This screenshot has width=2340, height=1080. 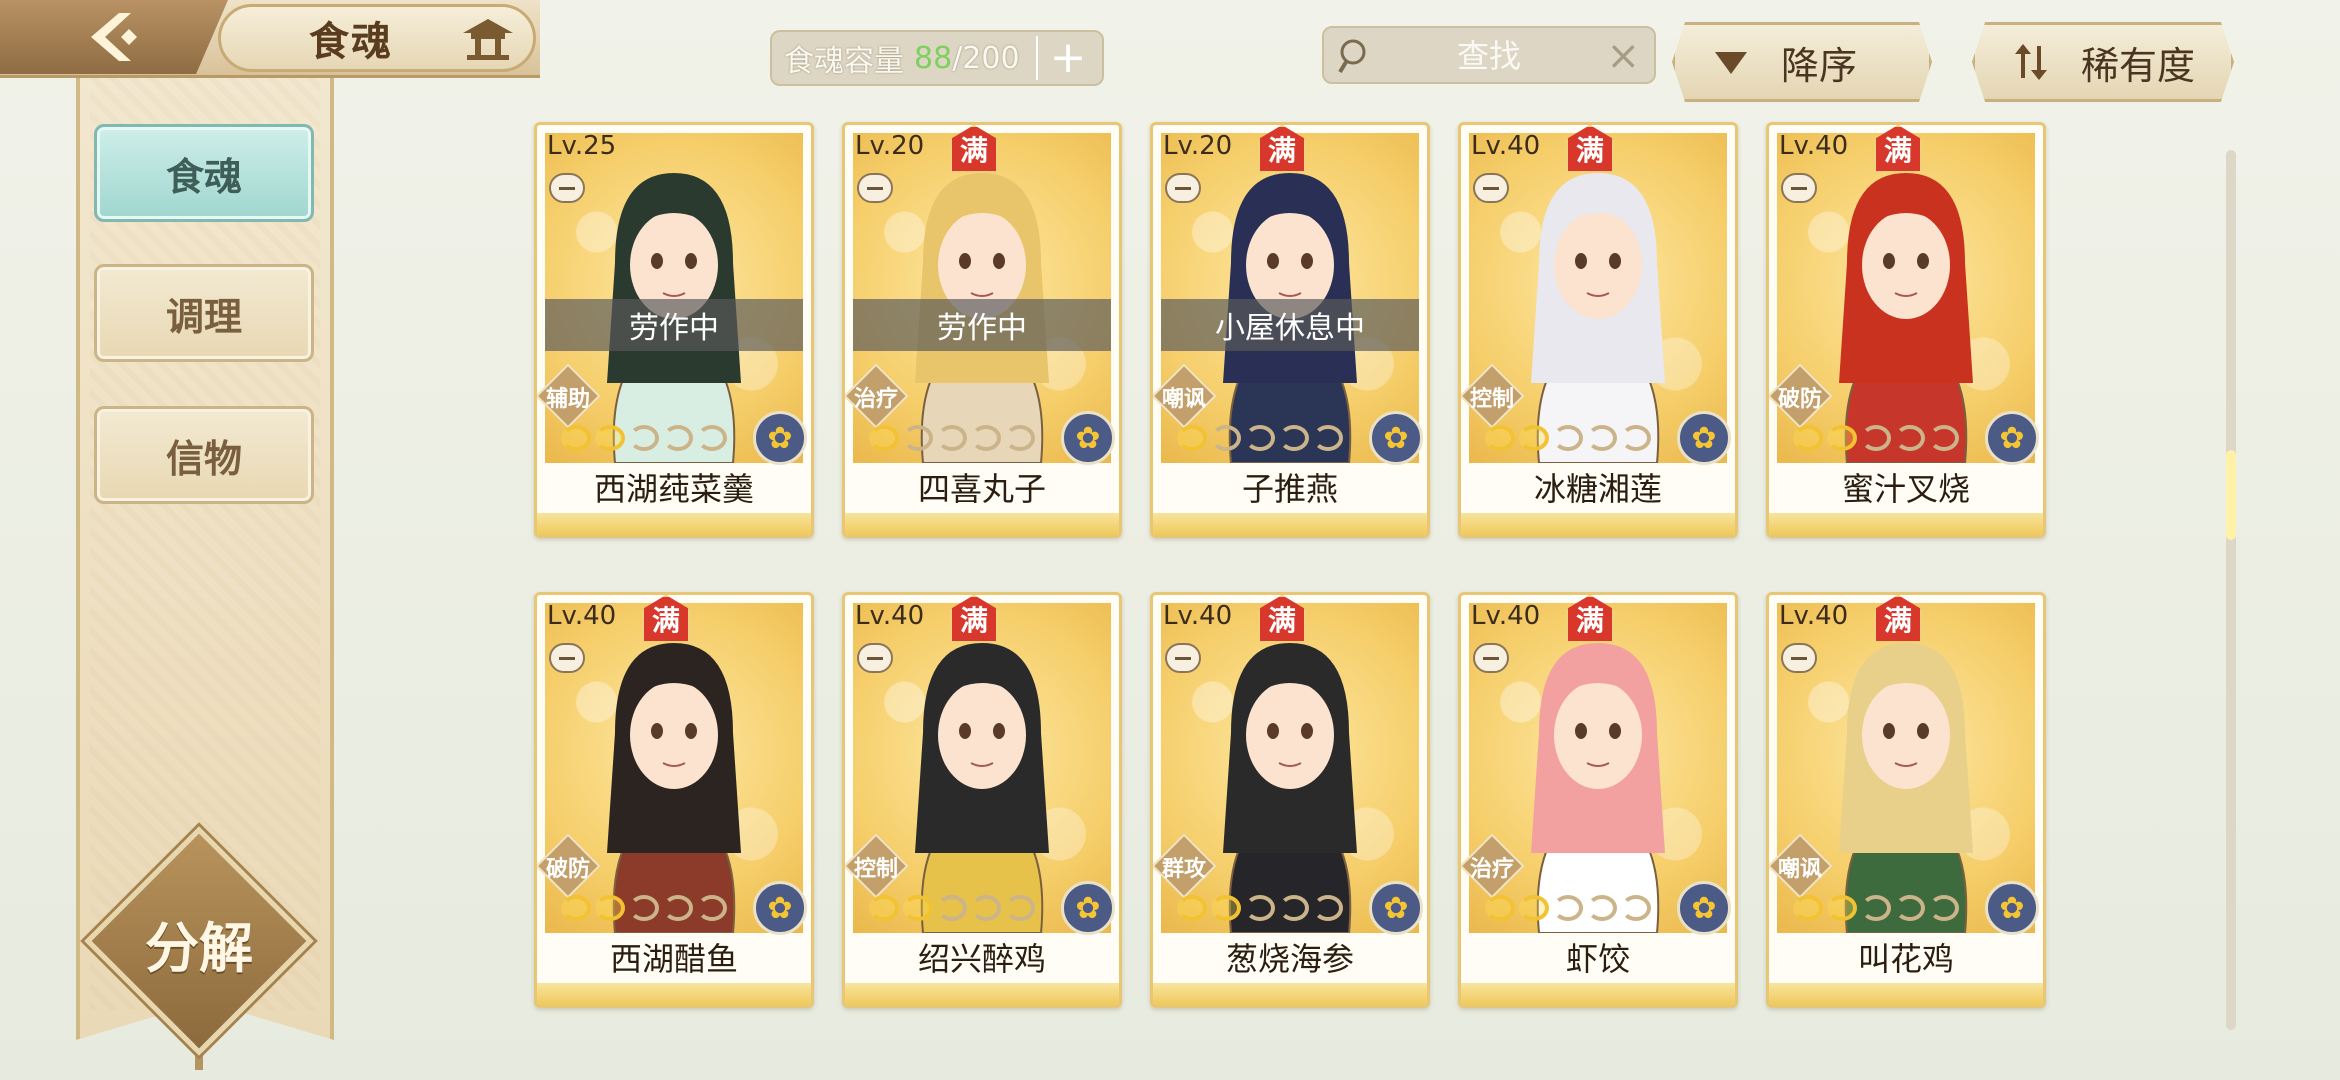 I want to click on clear-search-button: ×, so click(x=1623, y=56).